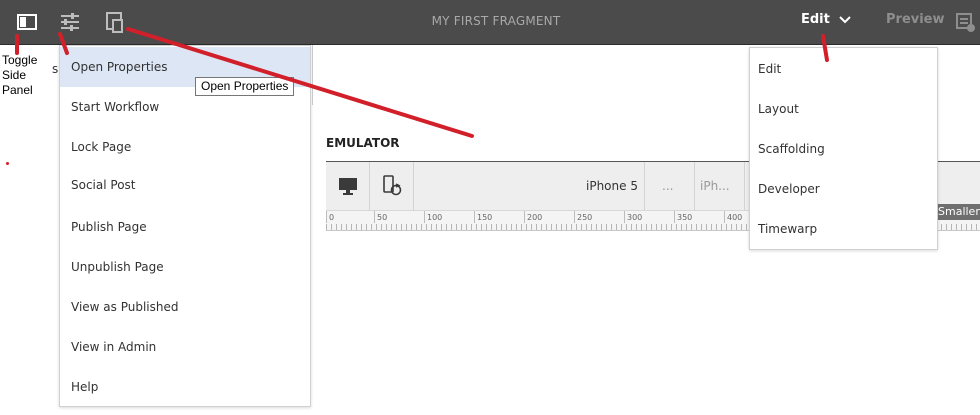  What do you see at coordinates (185, 347) in the screenshot?
I see `menu-item-view-in-admin: View in Admin` at bounding box center [185, 347].